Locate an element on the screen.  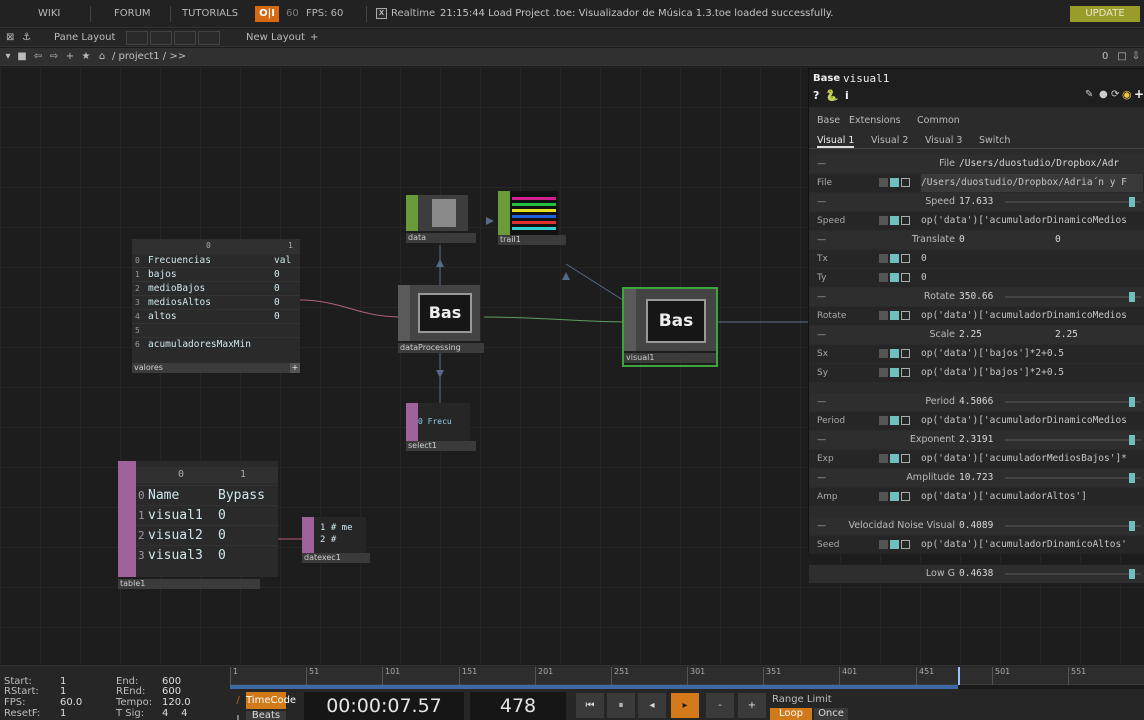
parameter-value: 10.723 is located at coordinates (976, 478).